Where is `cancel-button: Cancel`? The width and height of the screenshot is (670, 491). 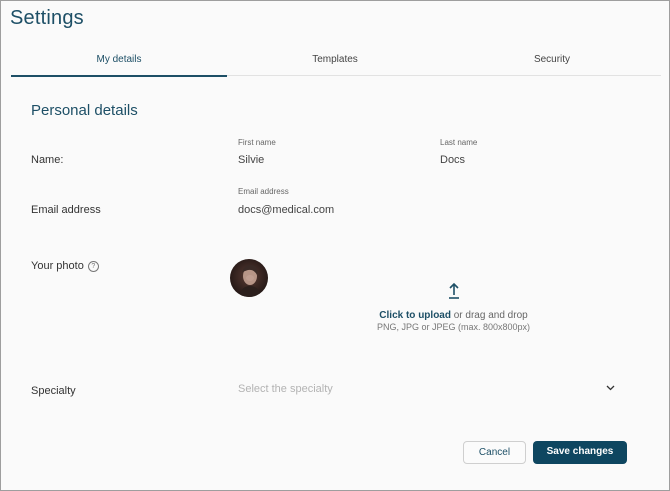 cancel-button: Cancel is located at coordinates (494, 452).